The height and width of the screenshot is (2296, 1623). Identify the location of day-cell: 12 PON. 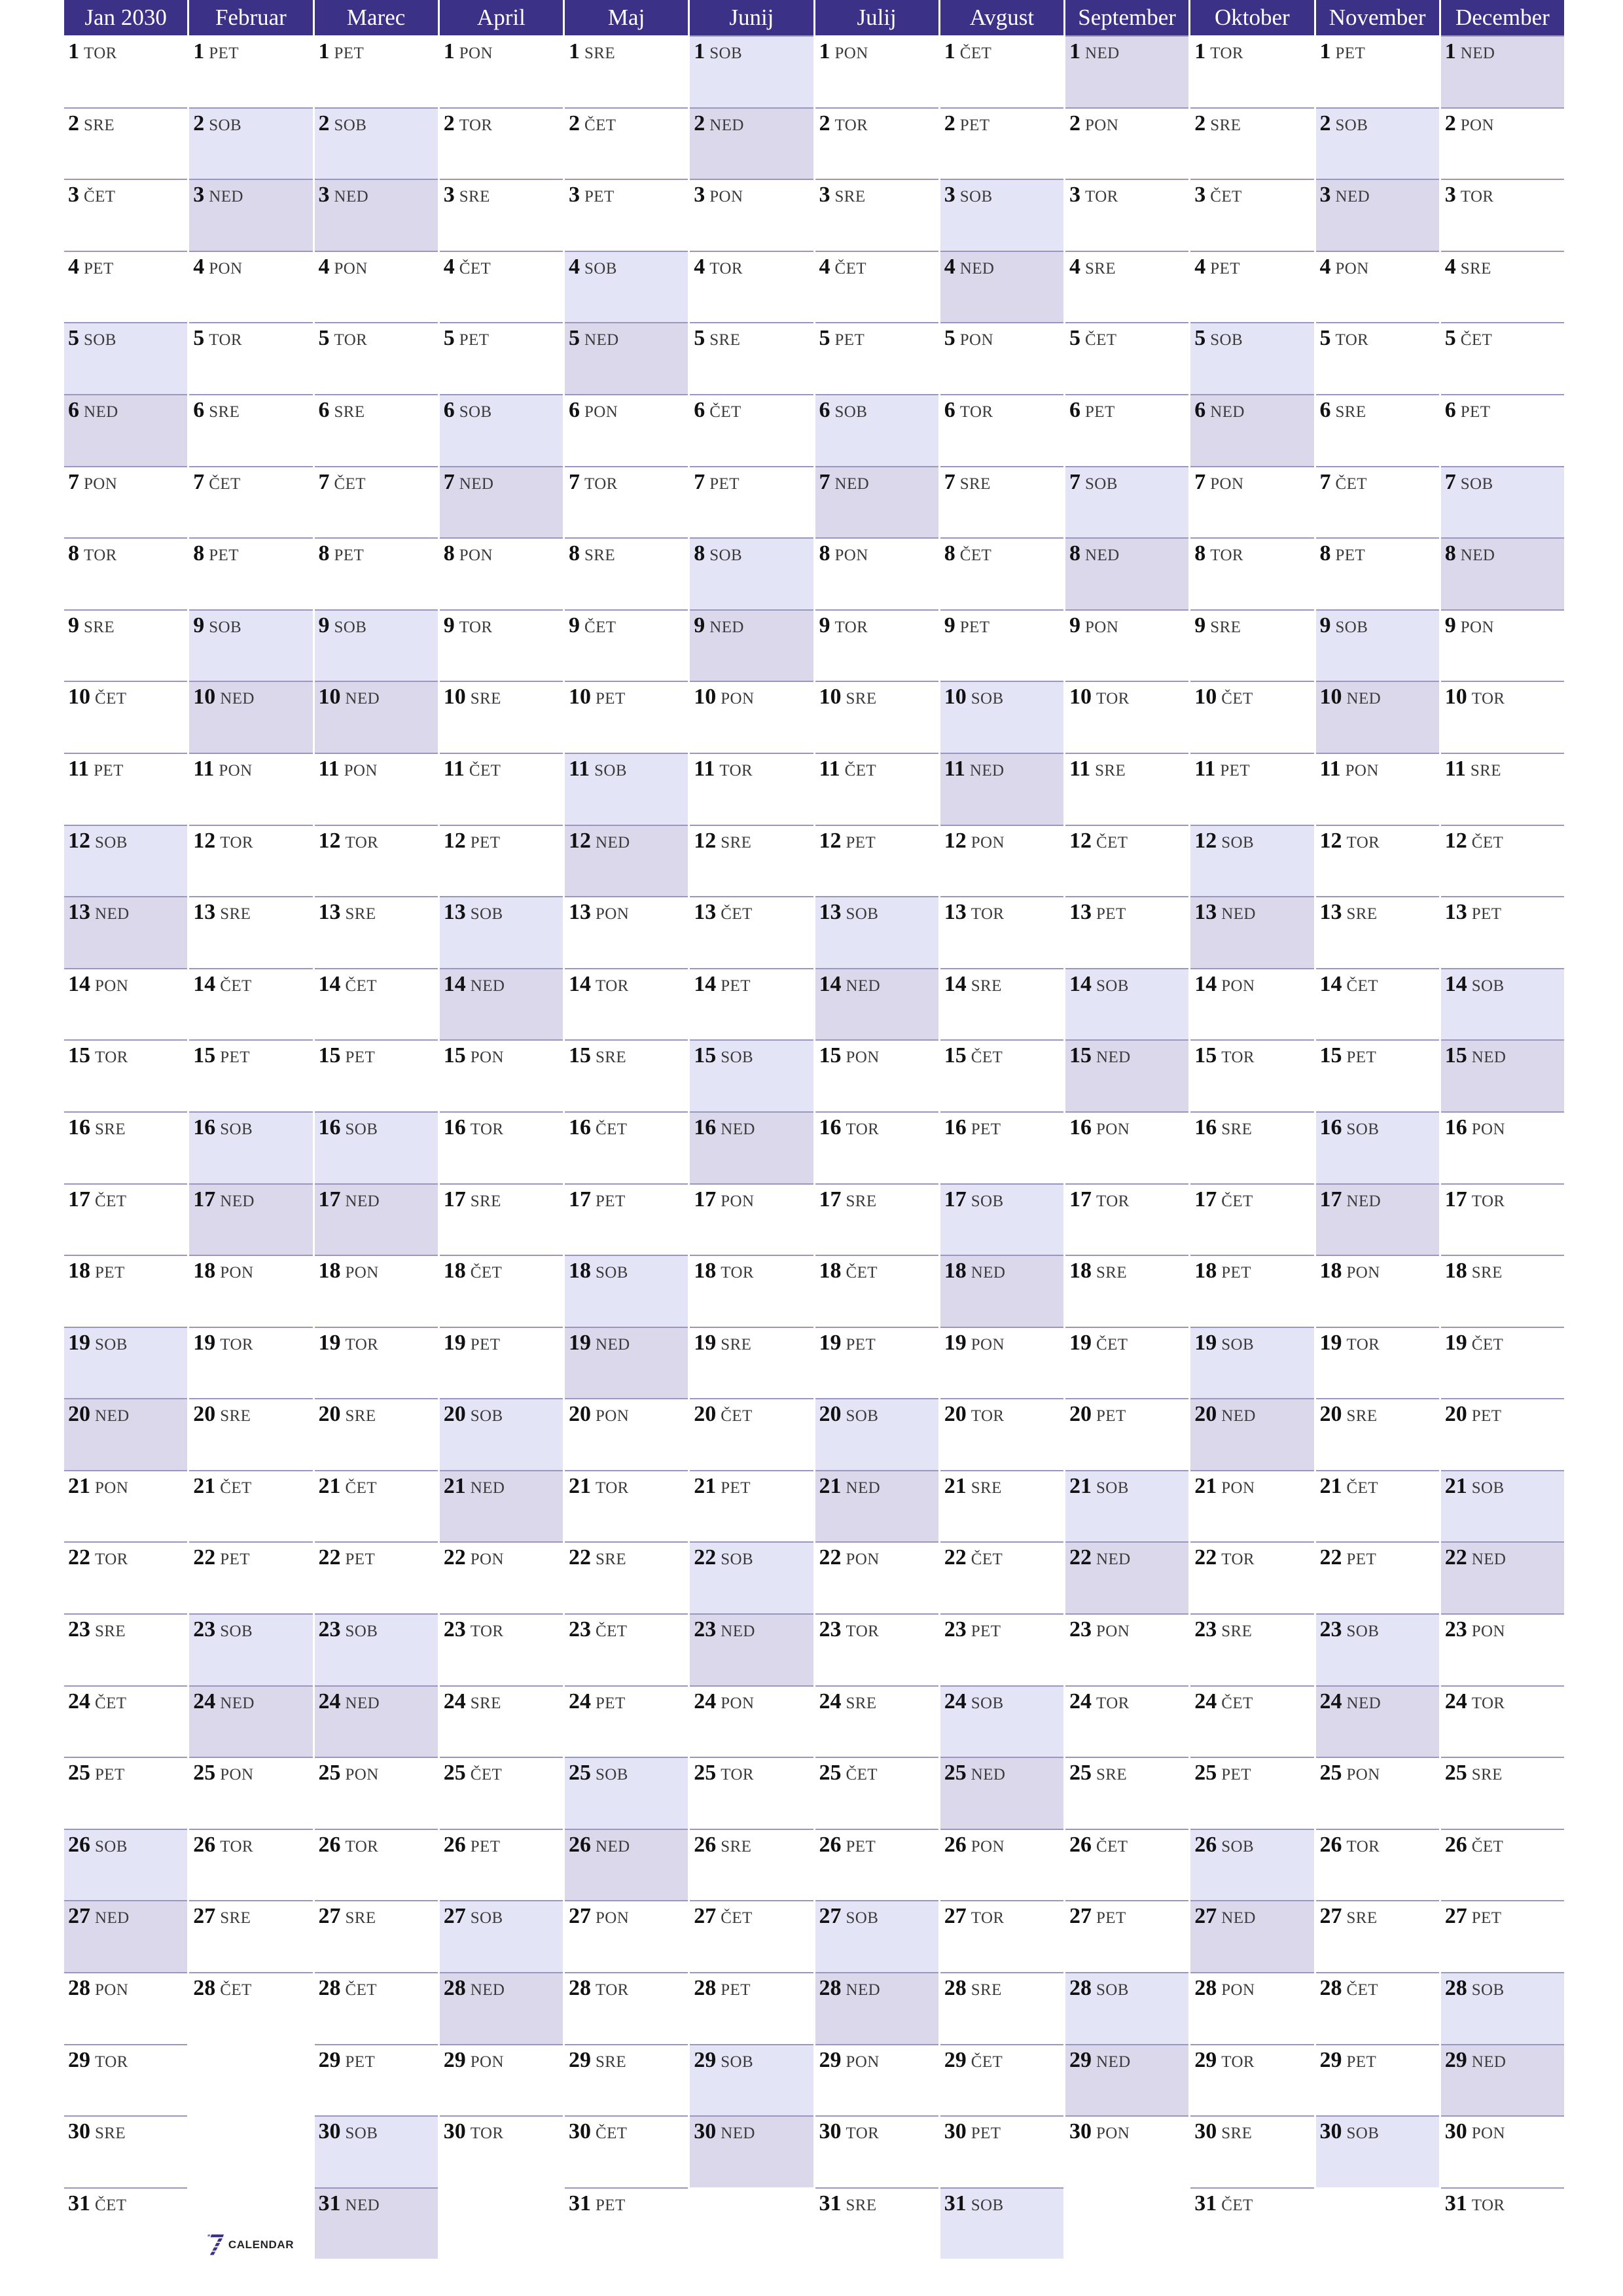
(1001, 860).